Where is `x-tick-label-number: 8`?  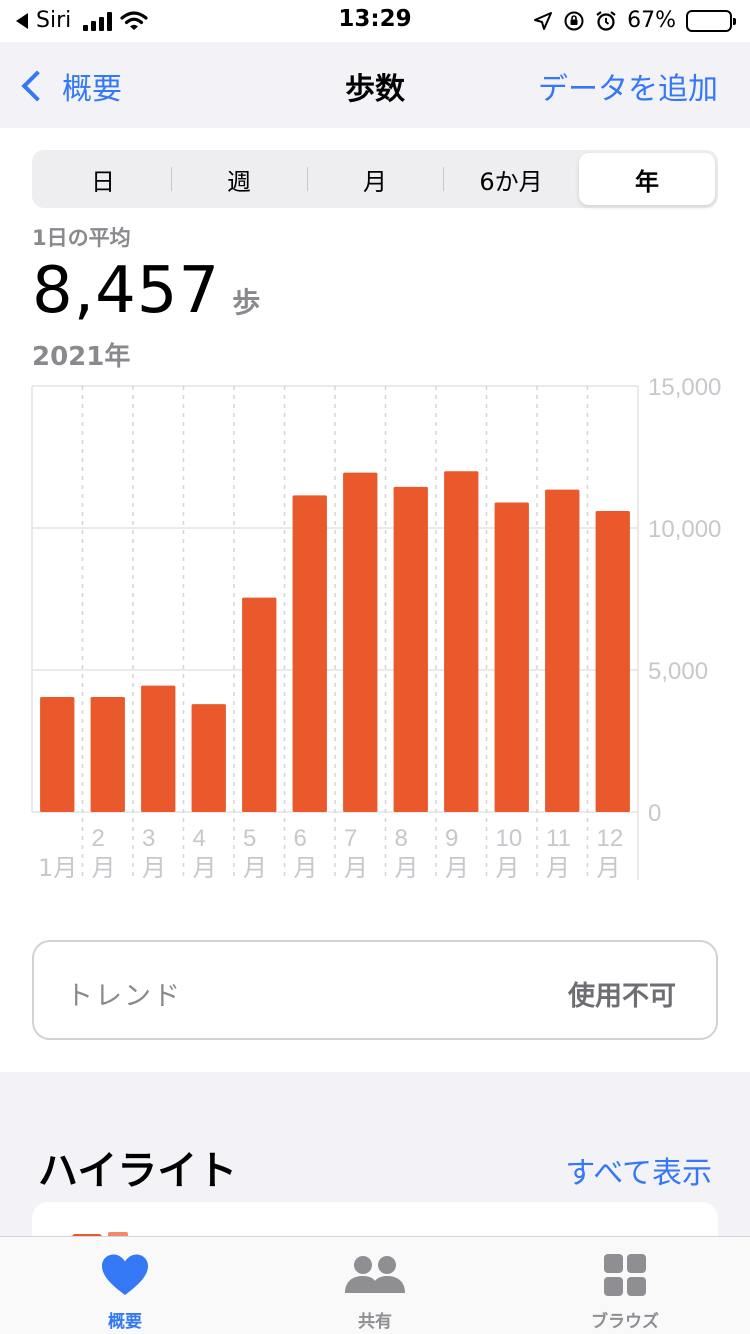
x-tick-label-number: 8 is located at coordinates (401, 838).